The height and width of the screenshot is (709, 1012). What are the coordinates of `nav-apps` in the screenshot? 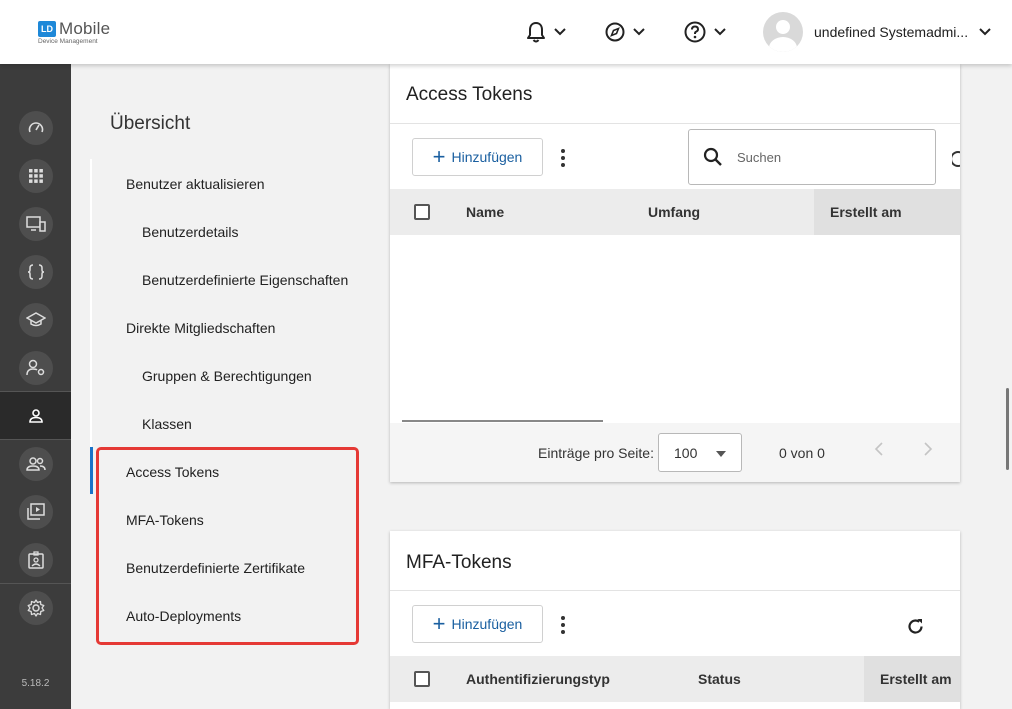 It's located at (35, 176).